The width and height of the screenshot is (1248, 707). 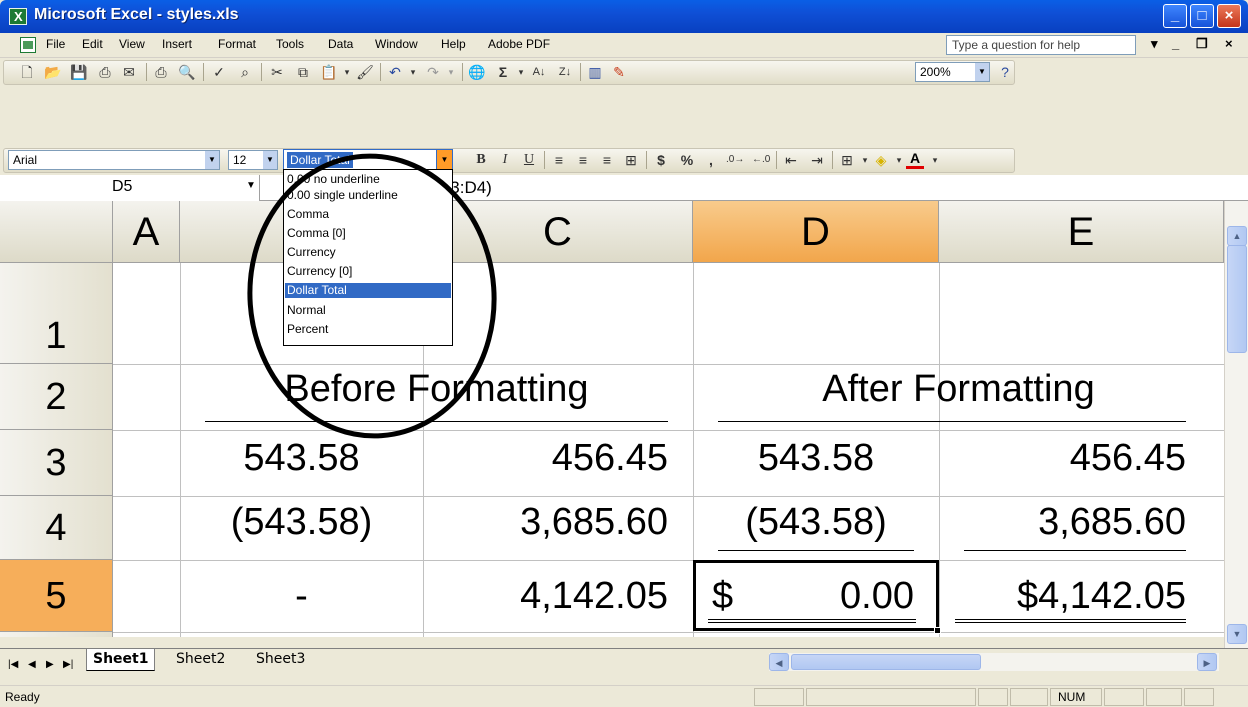 What do you see at coordinates (505, 160) in the screenshot?
I see `italic-icon: I` at bounding box center [505, 160].